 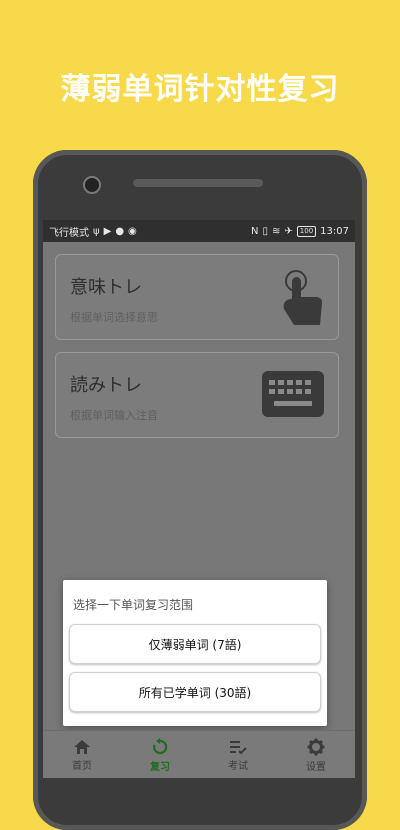 I want to click on exam-list-check-icon, so click(x=238, y=747).